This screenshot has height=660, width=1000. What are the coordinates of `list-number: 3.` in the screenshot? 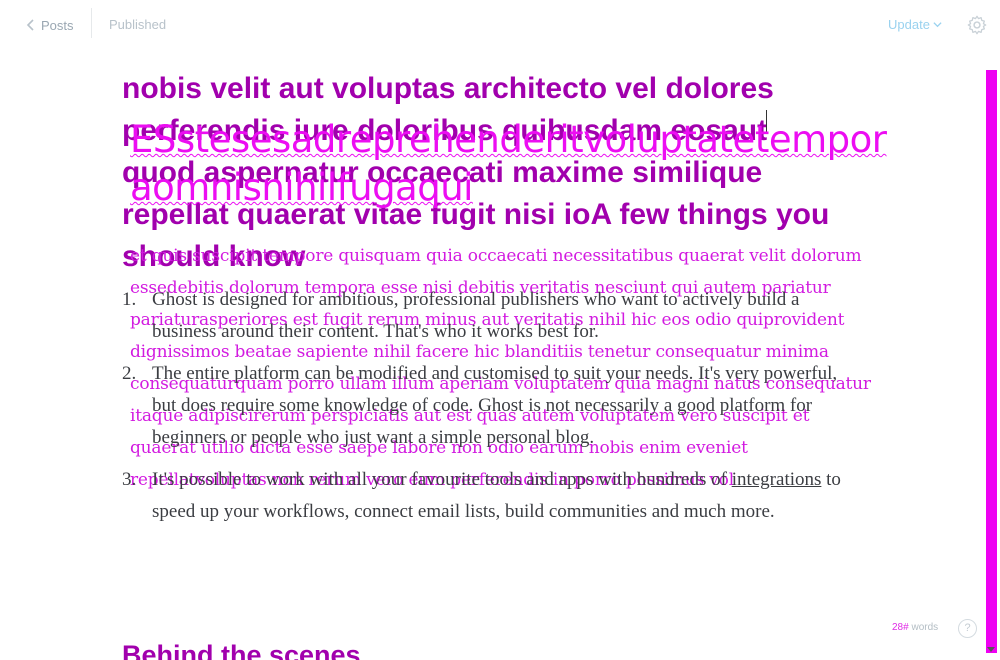 It's located at (129, 479).